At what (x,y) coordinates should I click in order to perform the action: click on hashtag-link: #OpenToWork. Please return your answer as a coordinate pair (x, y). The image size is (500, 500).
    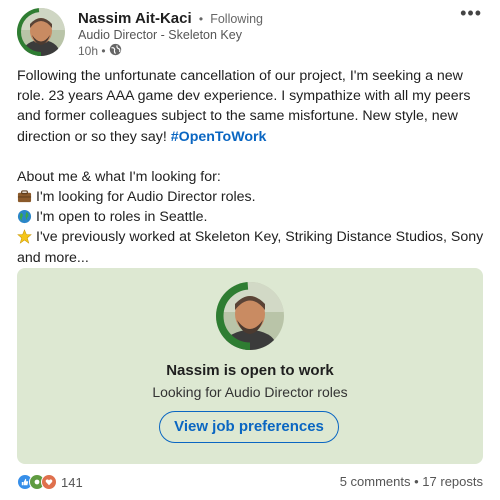
    Looking at the image, I should click on (219, 137).